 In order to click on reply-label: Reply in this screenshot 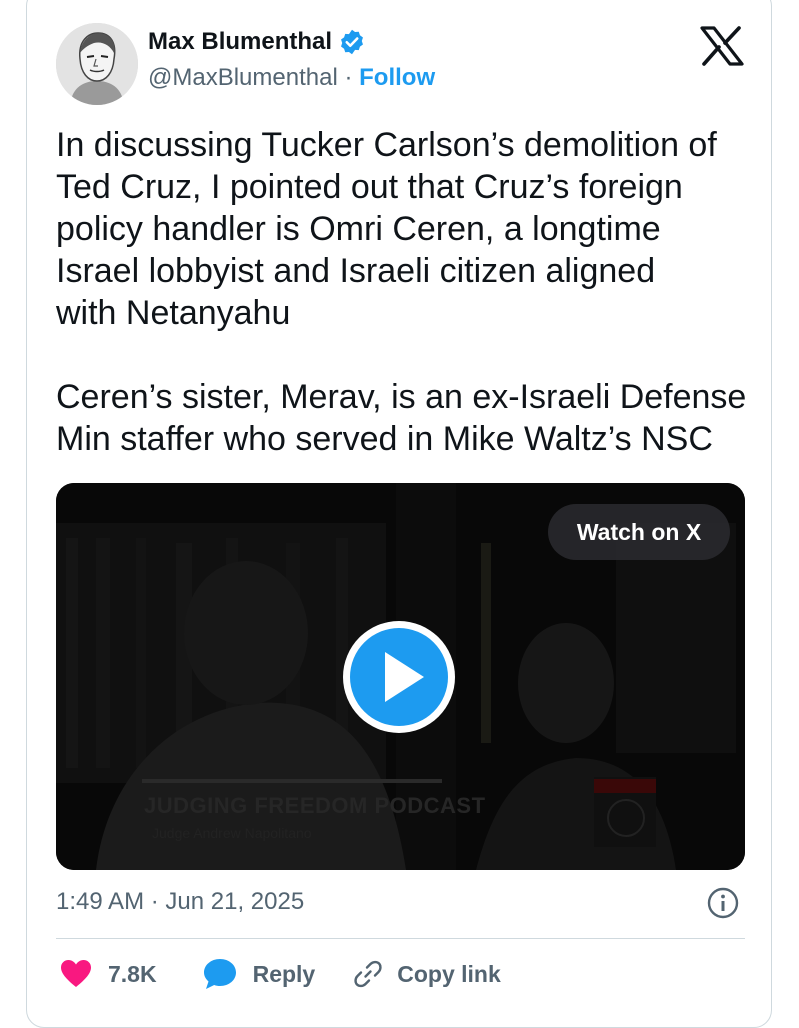, I will do `click(284, 973)`.